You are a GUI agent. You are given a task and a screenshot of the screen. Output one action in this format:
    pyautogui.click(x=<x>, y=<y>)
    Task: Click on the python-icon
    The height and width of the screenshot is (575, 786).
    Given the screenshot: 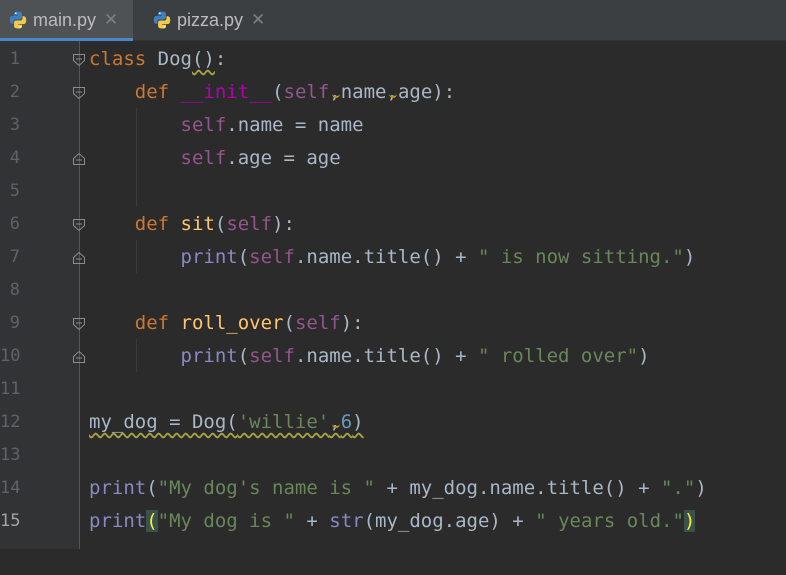 What is the action you would take?
    pyautogui.click(x=162, y=20)
    